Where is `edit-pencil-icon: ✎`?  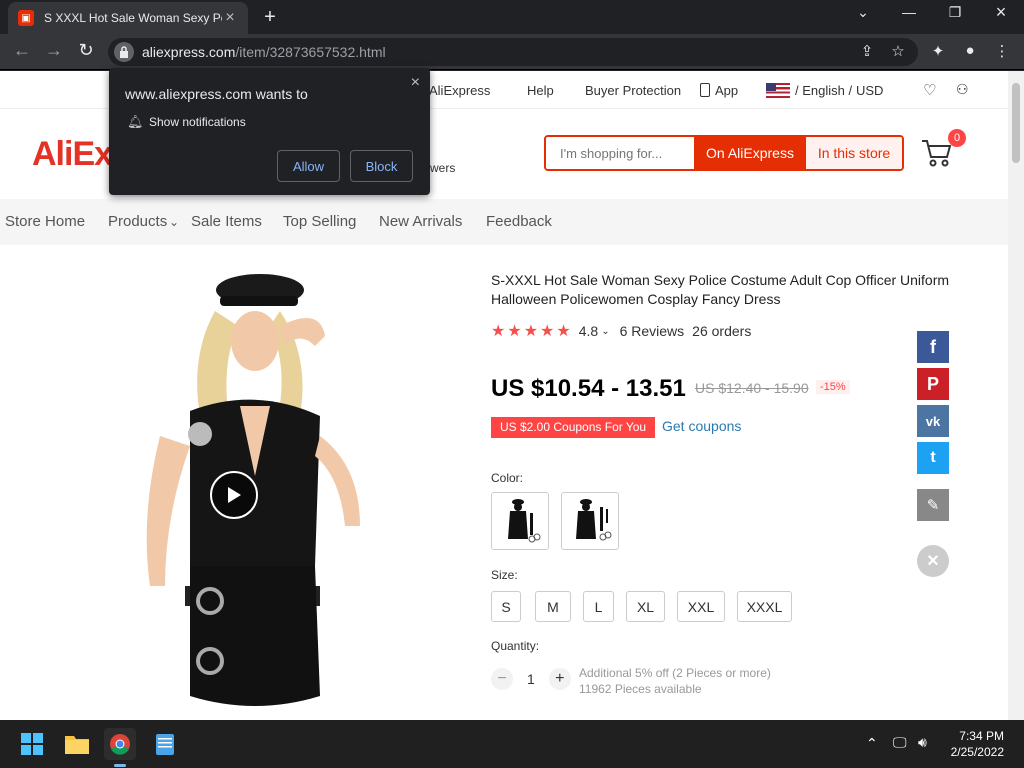 edit-pencil-icon: ✎ is located at coordinates (933, 505).